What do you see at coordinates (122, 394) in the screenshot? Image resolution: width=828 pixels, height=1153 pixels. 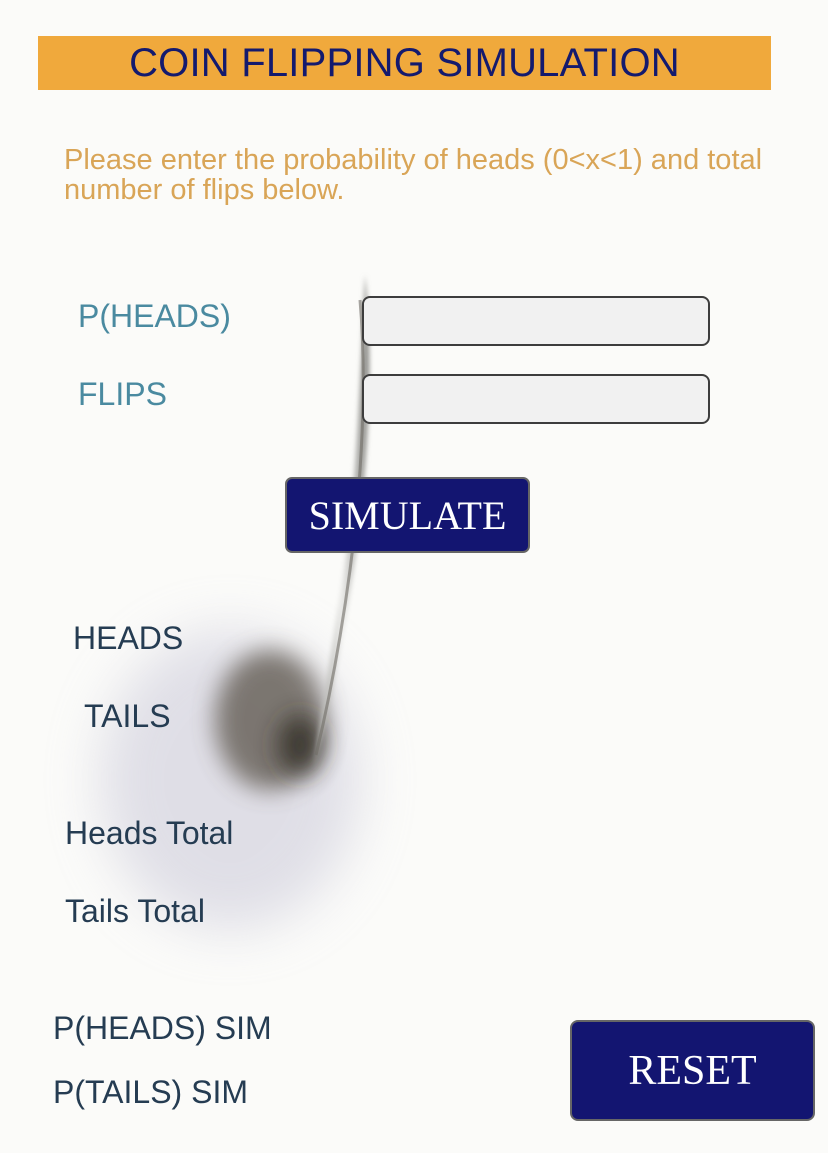 I see `flips-label: FLIPS` at bounding box center [122, 394].